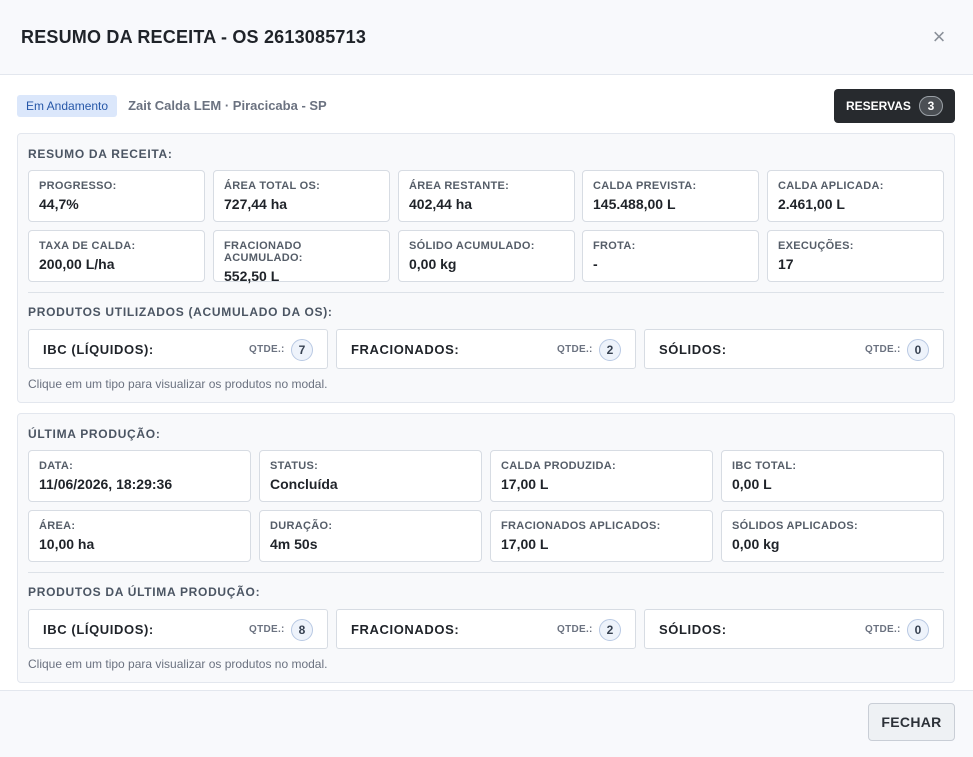 The image size is (973, 757). I want to click on close-icon: ×, so click(939, 37).